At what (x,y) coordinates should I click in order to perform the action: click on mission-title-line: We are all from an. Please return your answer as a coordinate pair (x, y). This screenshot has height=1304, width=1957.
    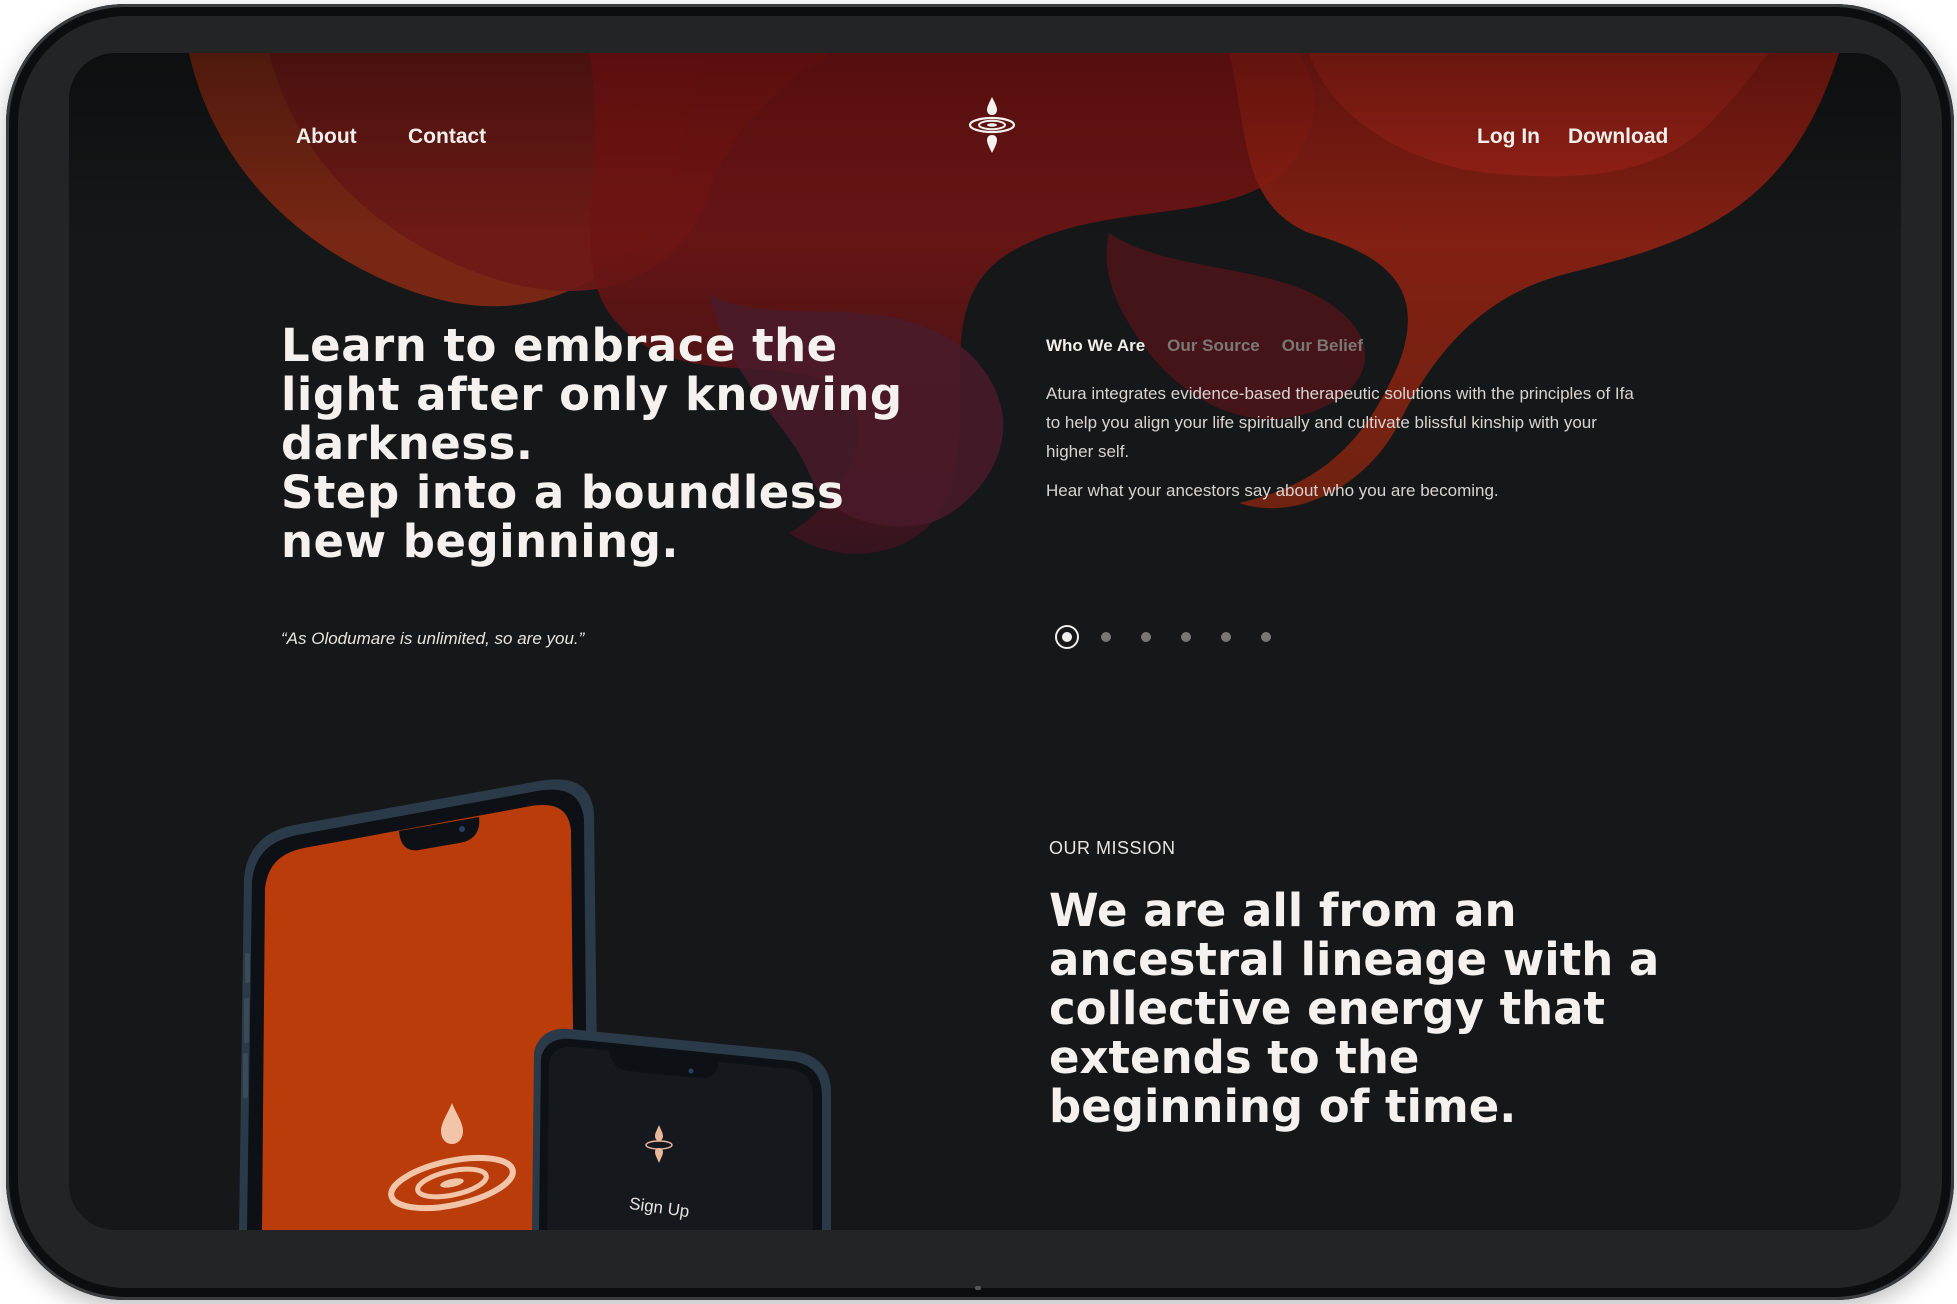
    Looking at the image, I should click on (1283, 910).